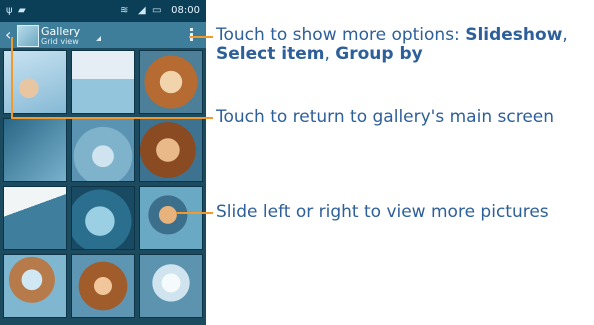  I want to click on callout-line-back-horizontal, so click(112, 118).